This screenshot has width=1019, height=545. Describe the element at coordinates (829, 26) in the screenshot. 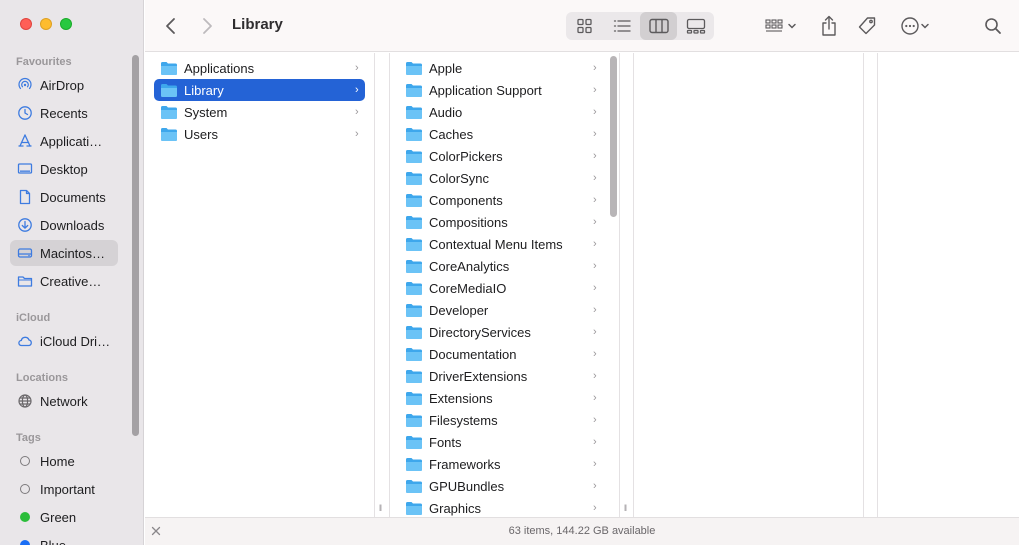

I see `share-button` at that location.